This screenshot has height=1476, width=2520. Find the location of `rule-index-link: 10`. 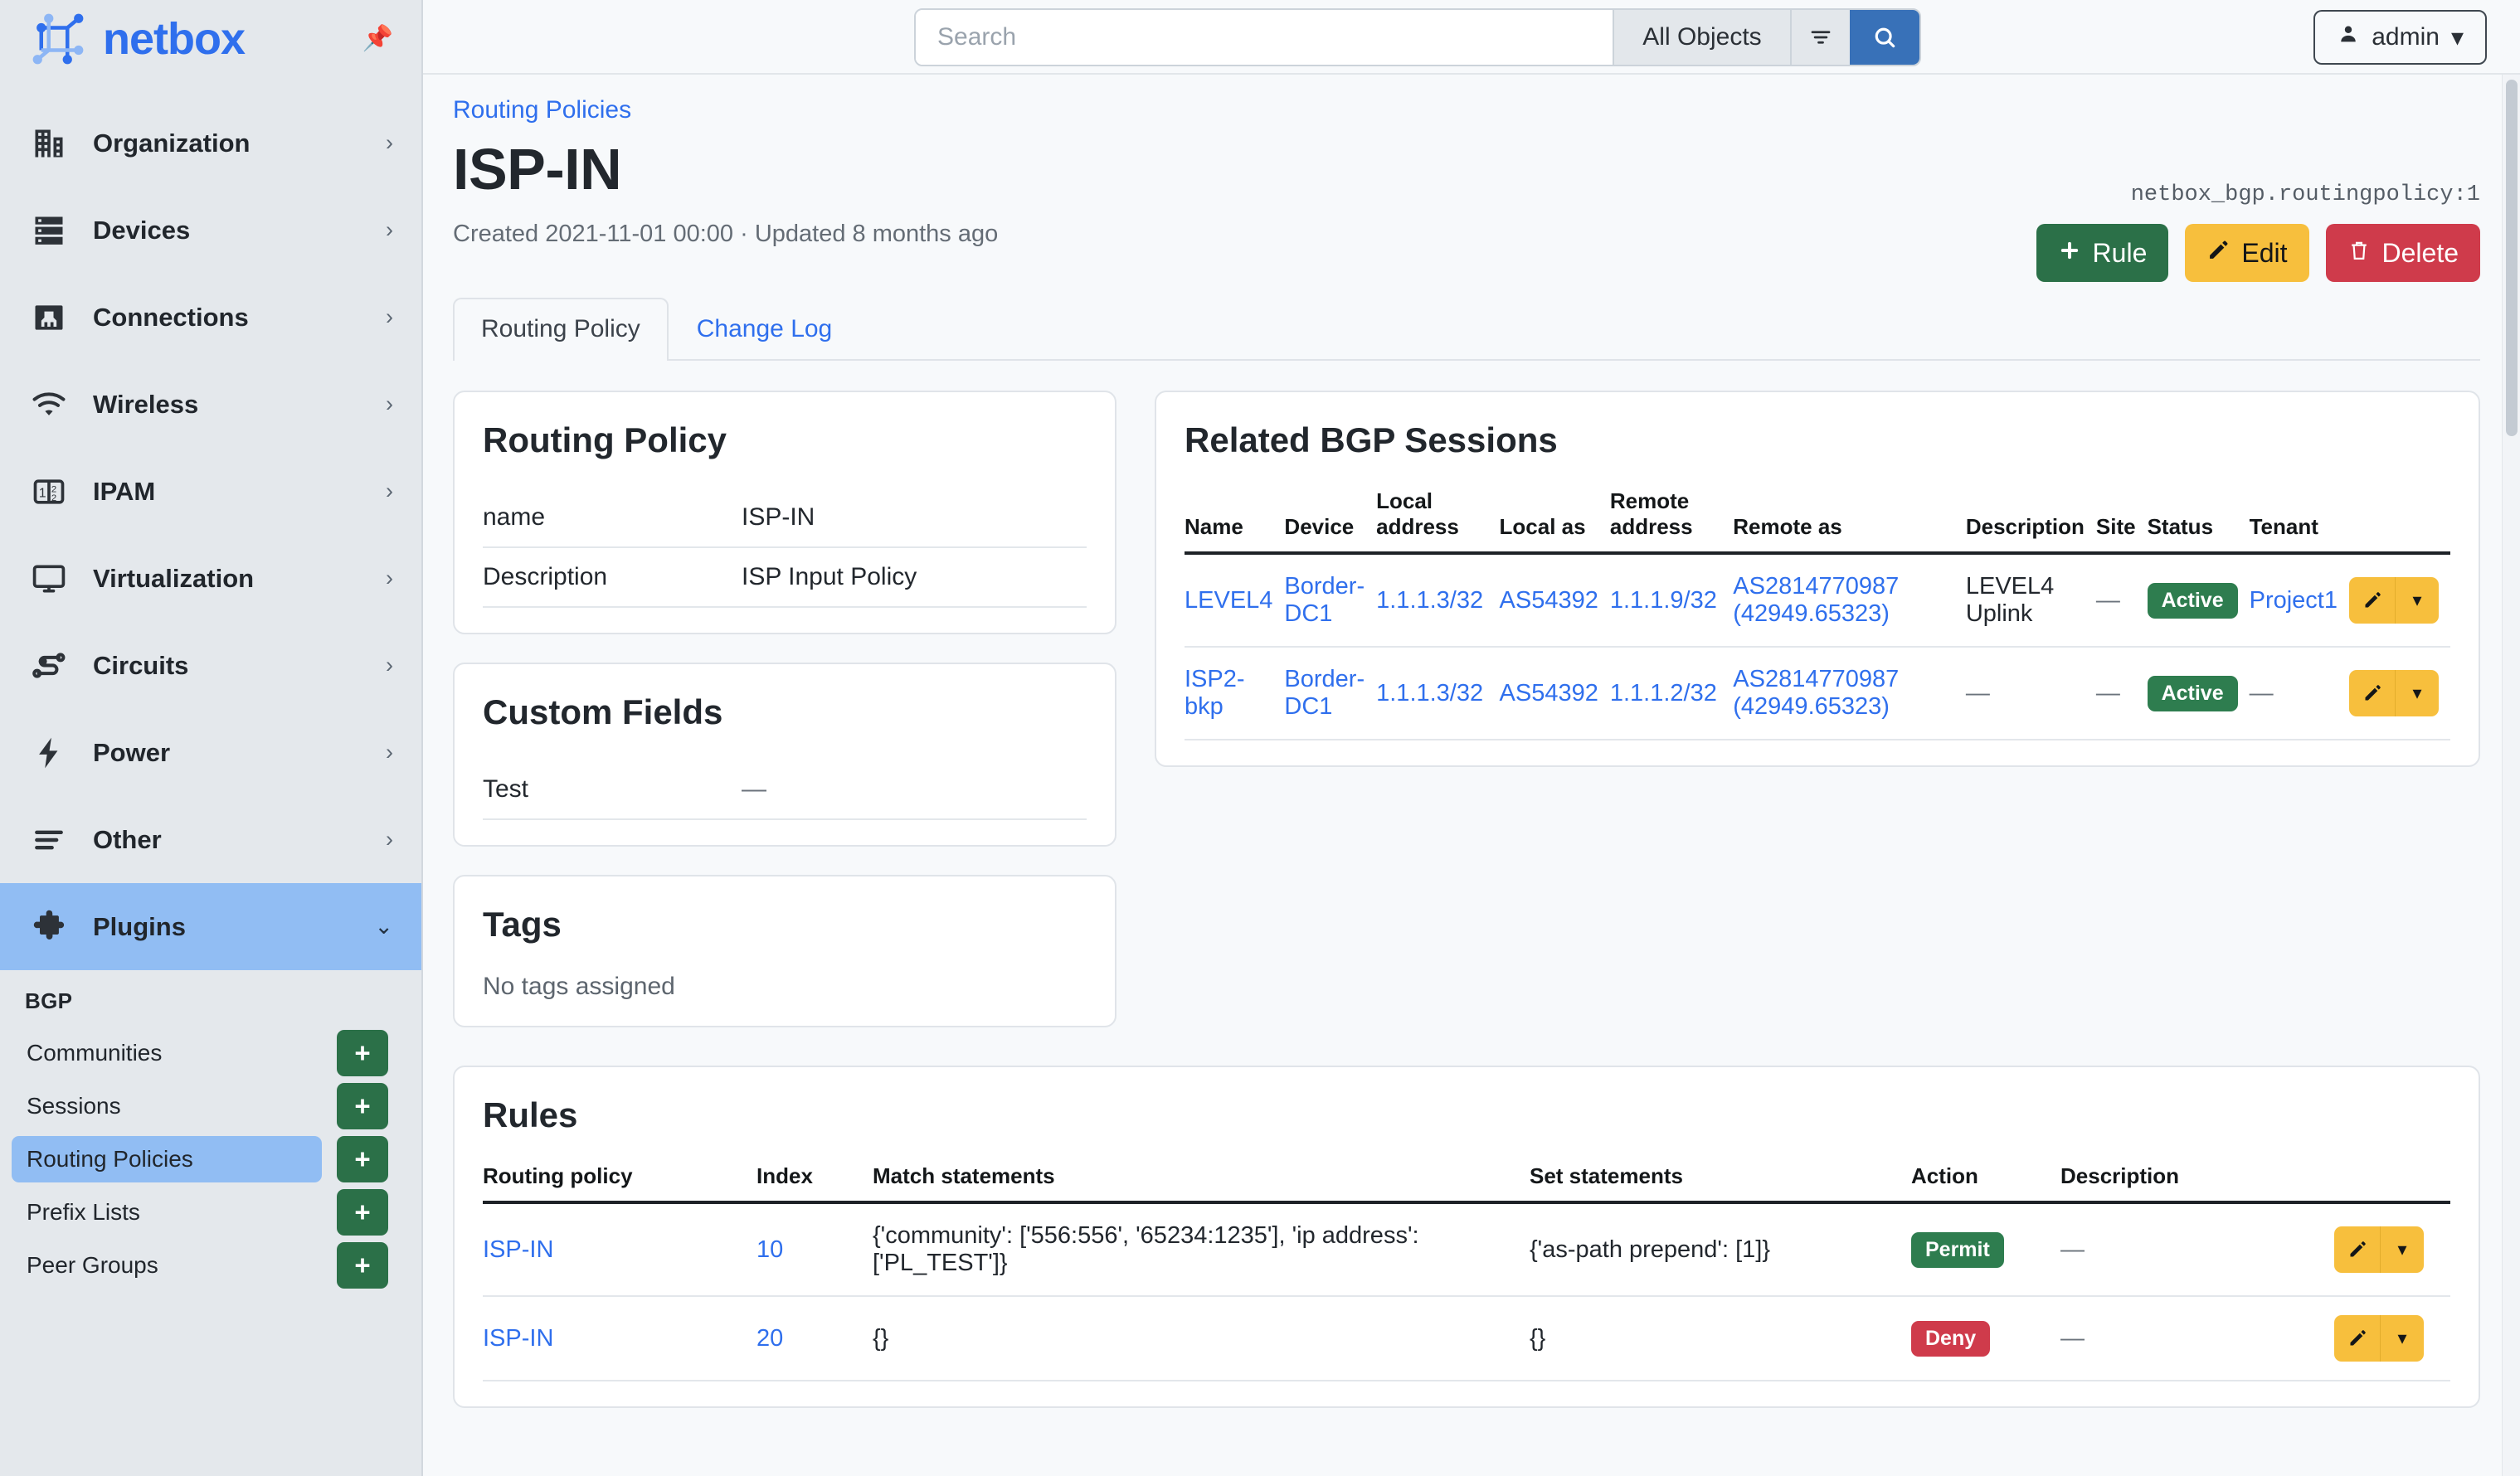

rule-index-link: 10 is located at coordinates (769, 1249).